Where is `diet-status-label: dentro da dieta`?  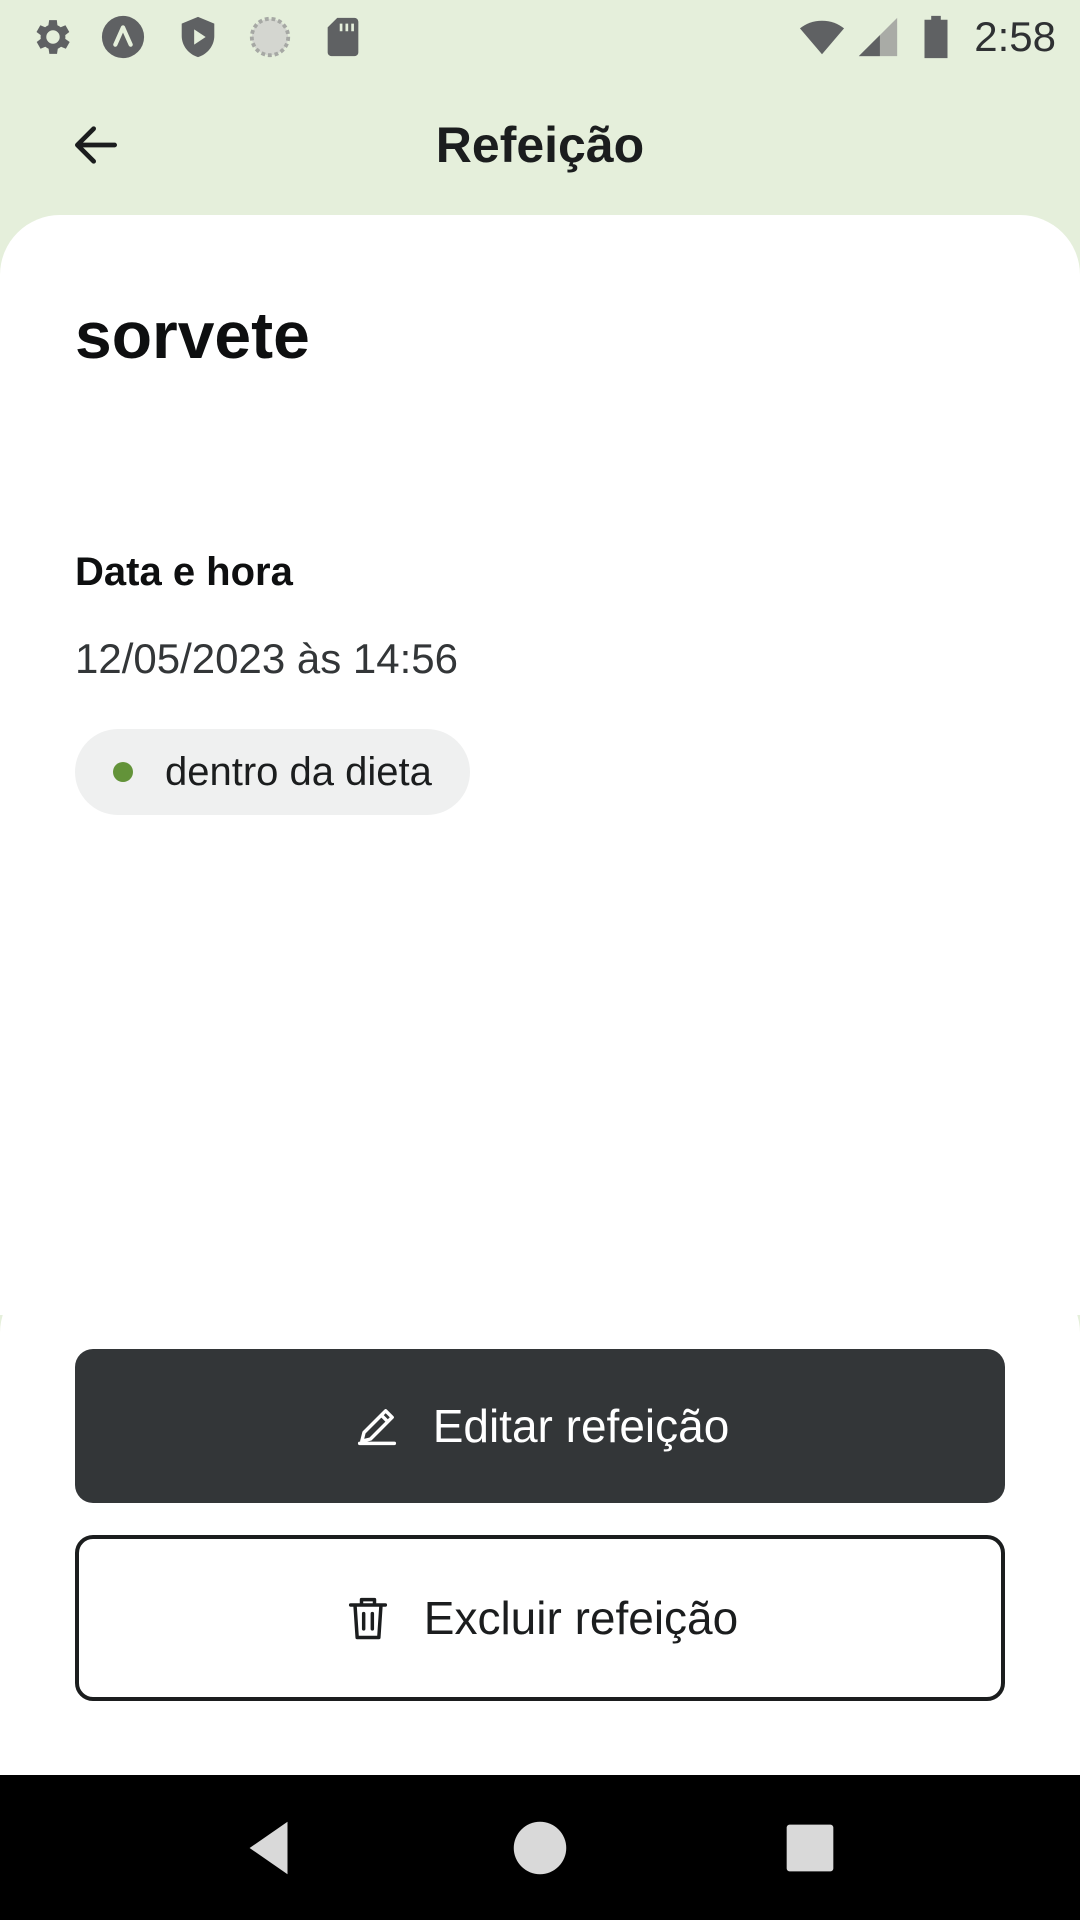 diet-status-label: dentro da dieta is located at coordinates (298, 771).